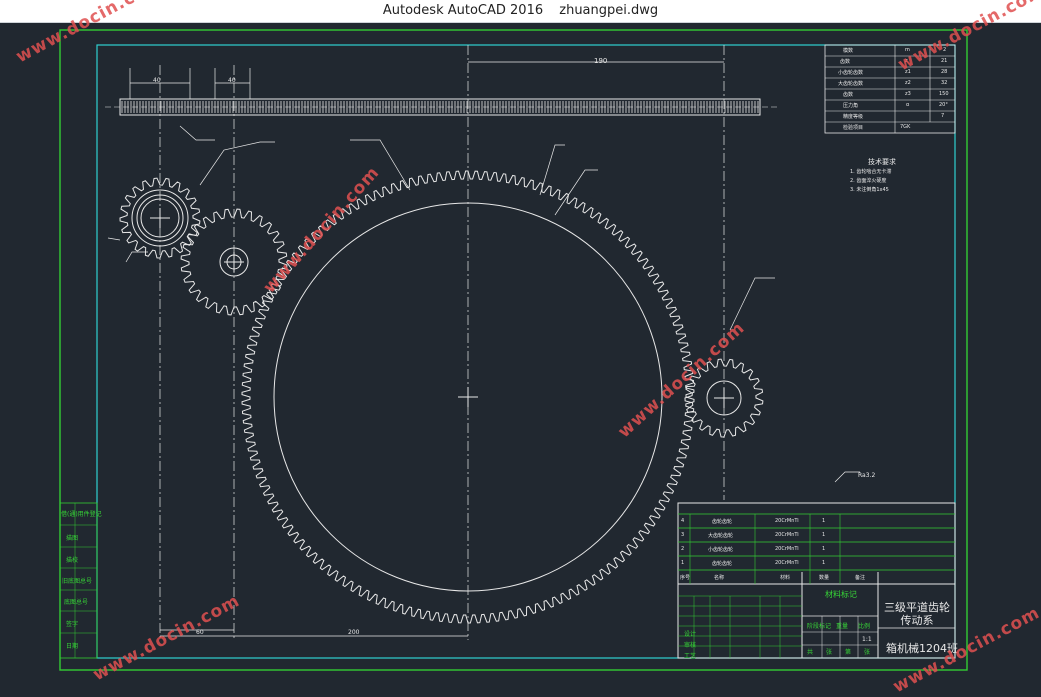 This screenshot has height=697, width=1041. I want to click on part-qty-3: 1, so click(824, 535).